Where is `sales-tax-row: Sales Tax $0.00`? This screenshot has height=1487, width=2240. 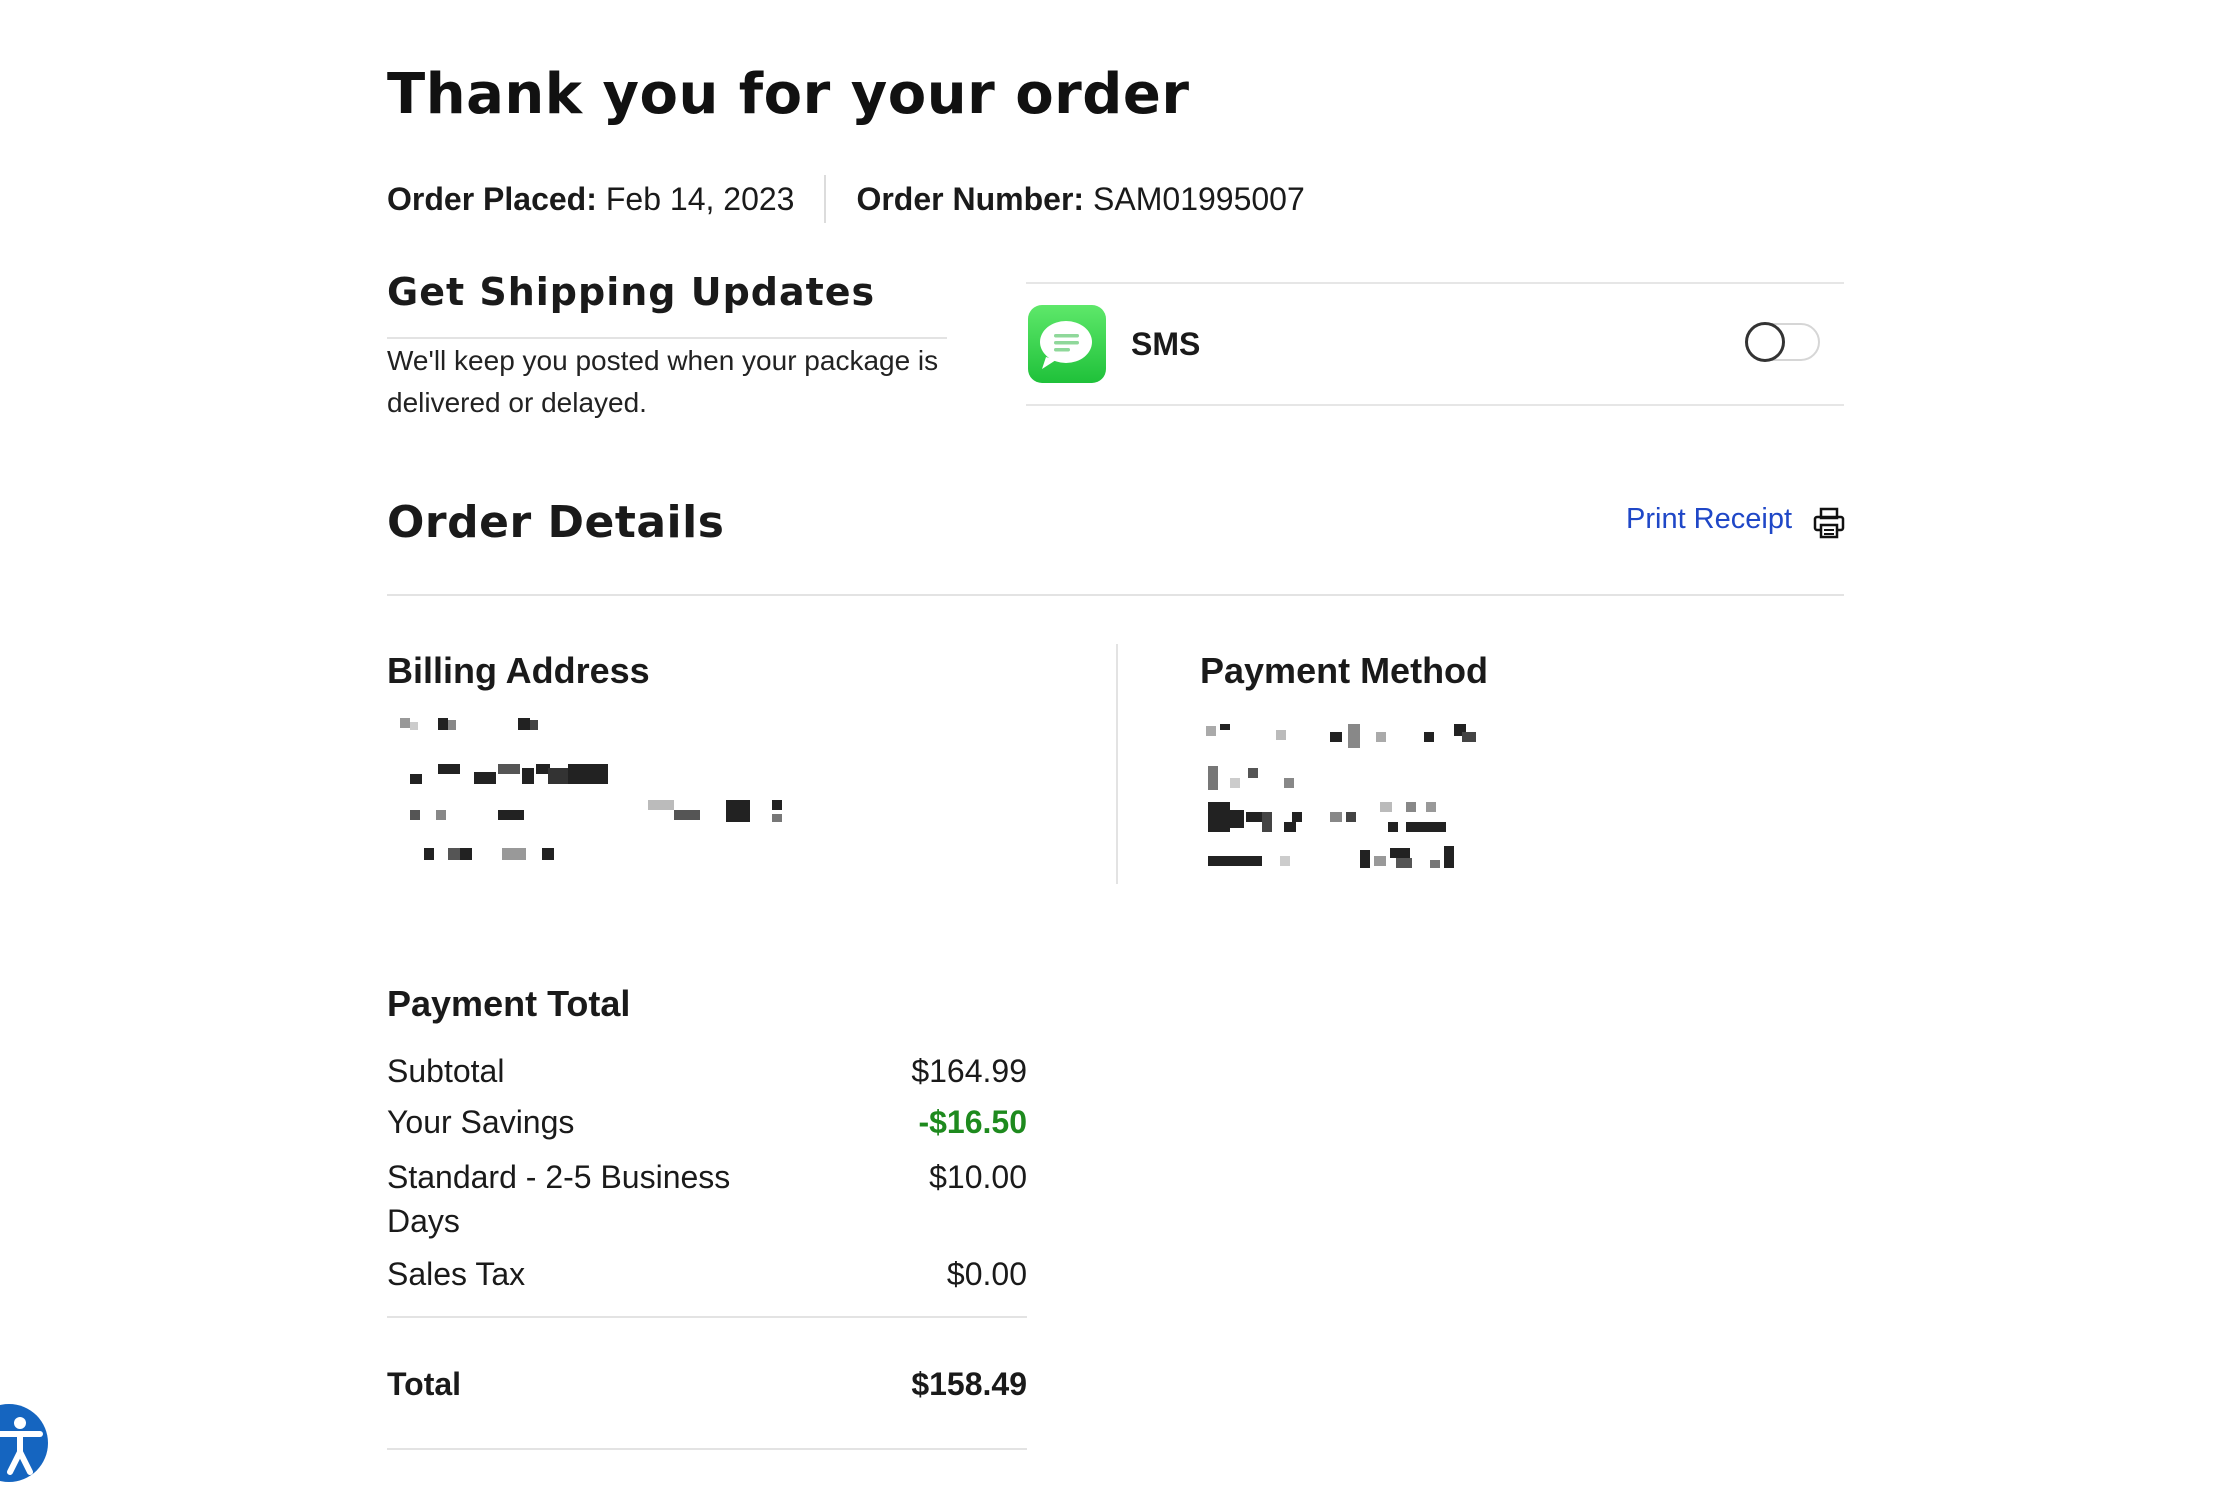 sales-tax-row: Sales Tax $0.00 is located at coordinates (707, 1274).